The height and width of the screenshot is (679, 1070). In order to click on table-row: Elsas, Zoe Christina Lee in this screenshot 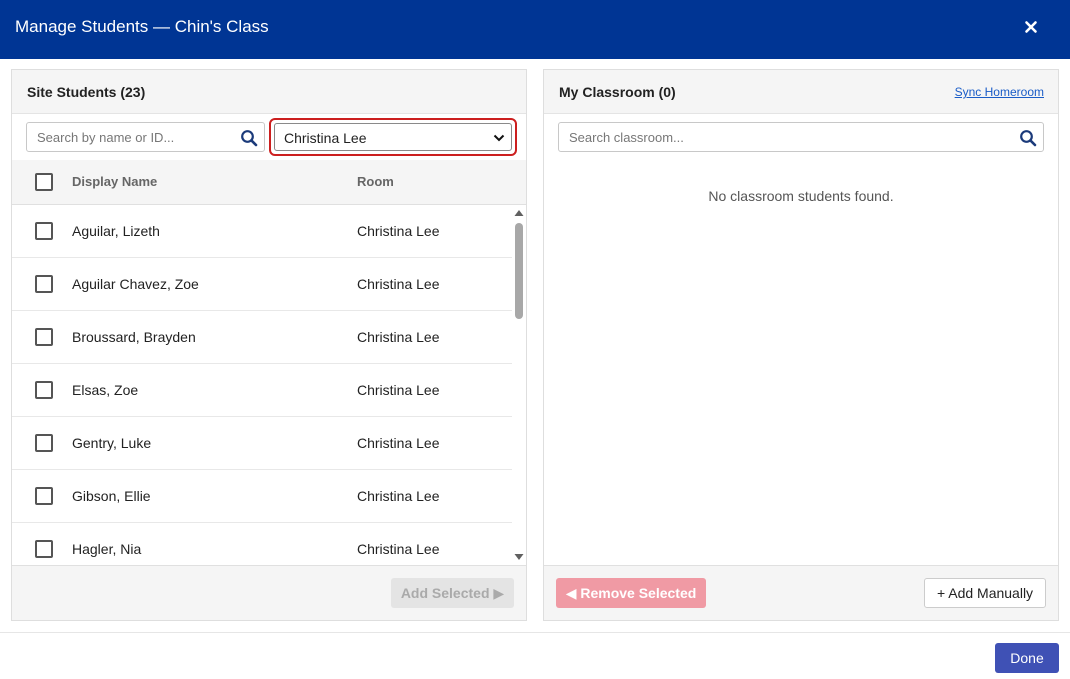, I will do `click(262, 390)`.